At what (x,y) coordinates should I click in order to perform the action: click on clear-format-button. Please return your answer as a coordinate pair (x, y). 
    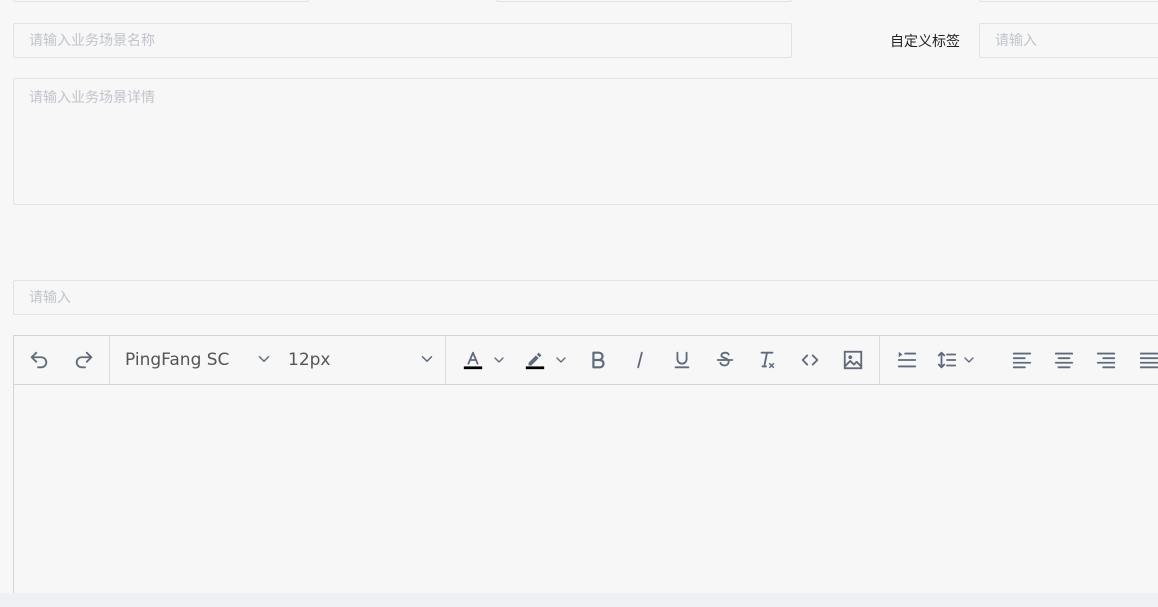
    Looking at the image, I should click on (767, 360).